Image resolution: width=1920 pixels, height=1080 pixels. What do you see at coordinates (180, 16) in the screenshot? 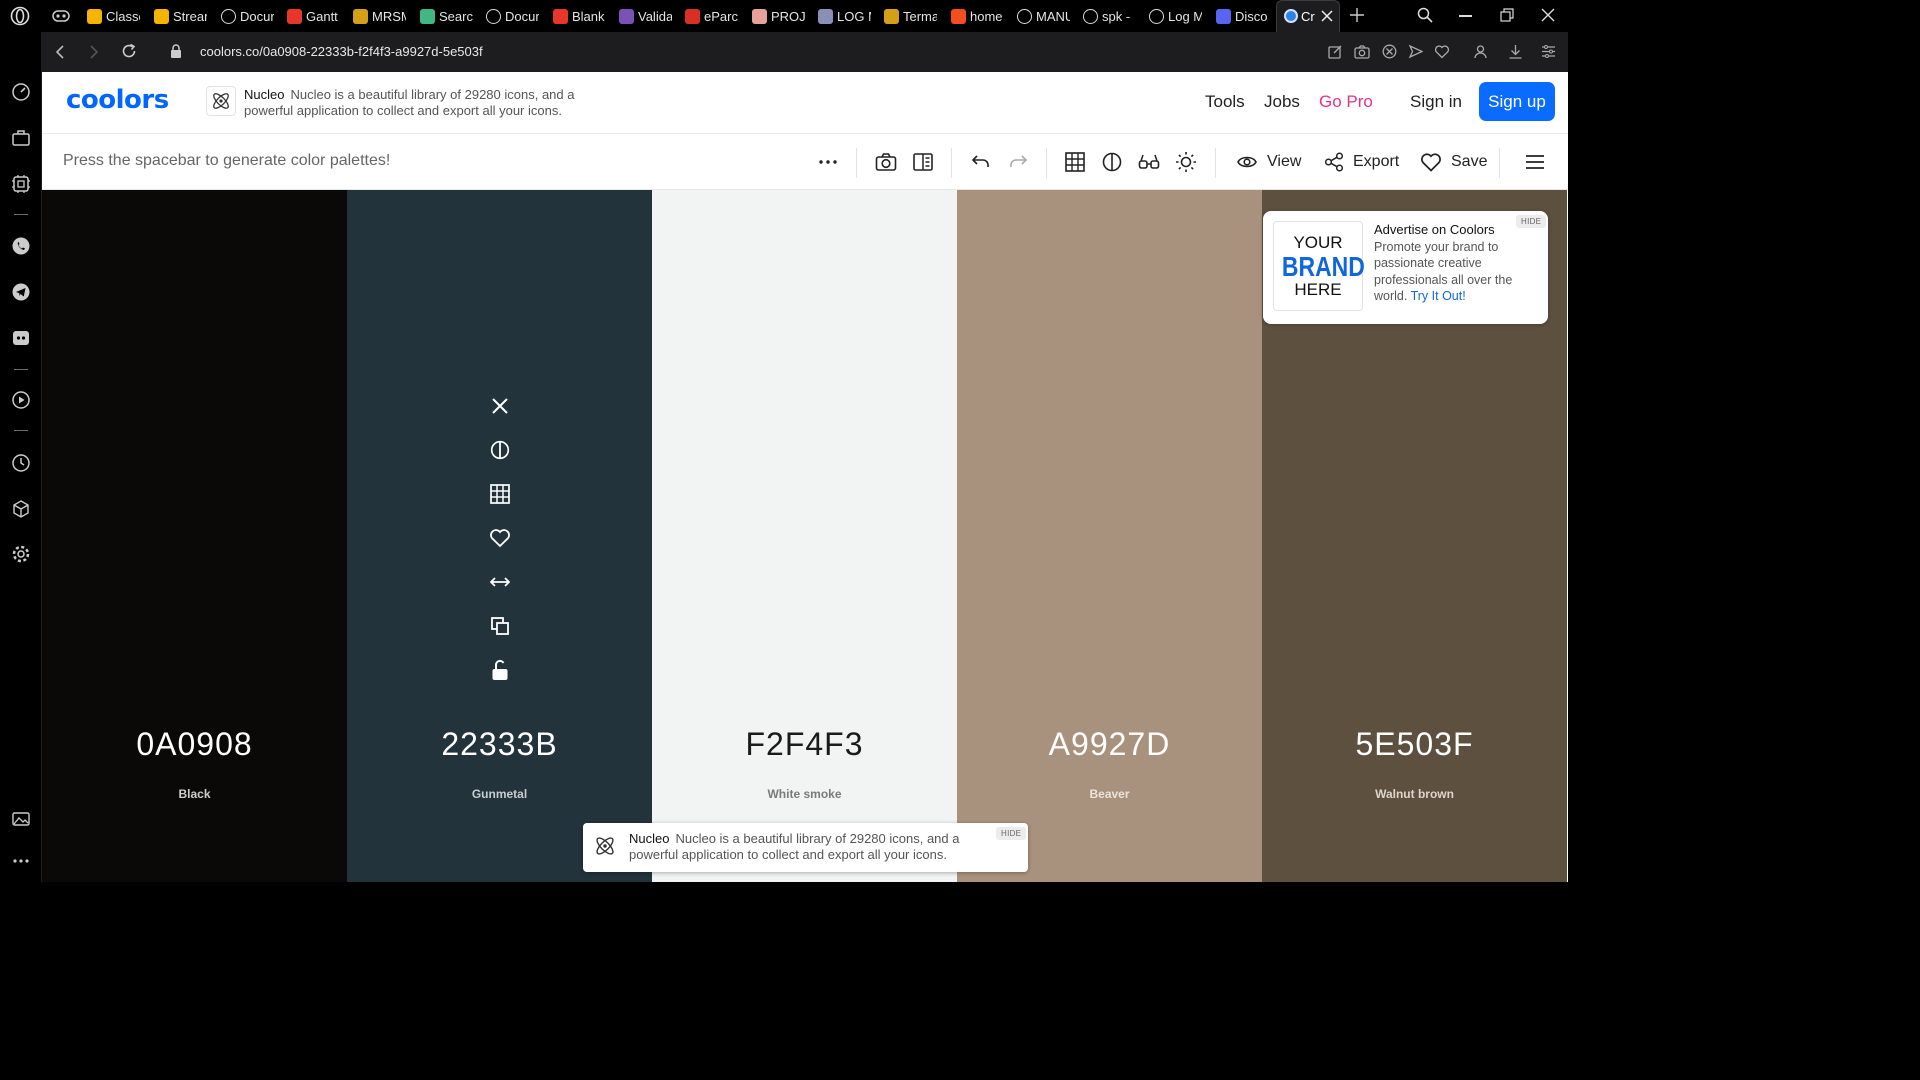
I see `browser-tab: Strear` at bounding box center [180, 16].